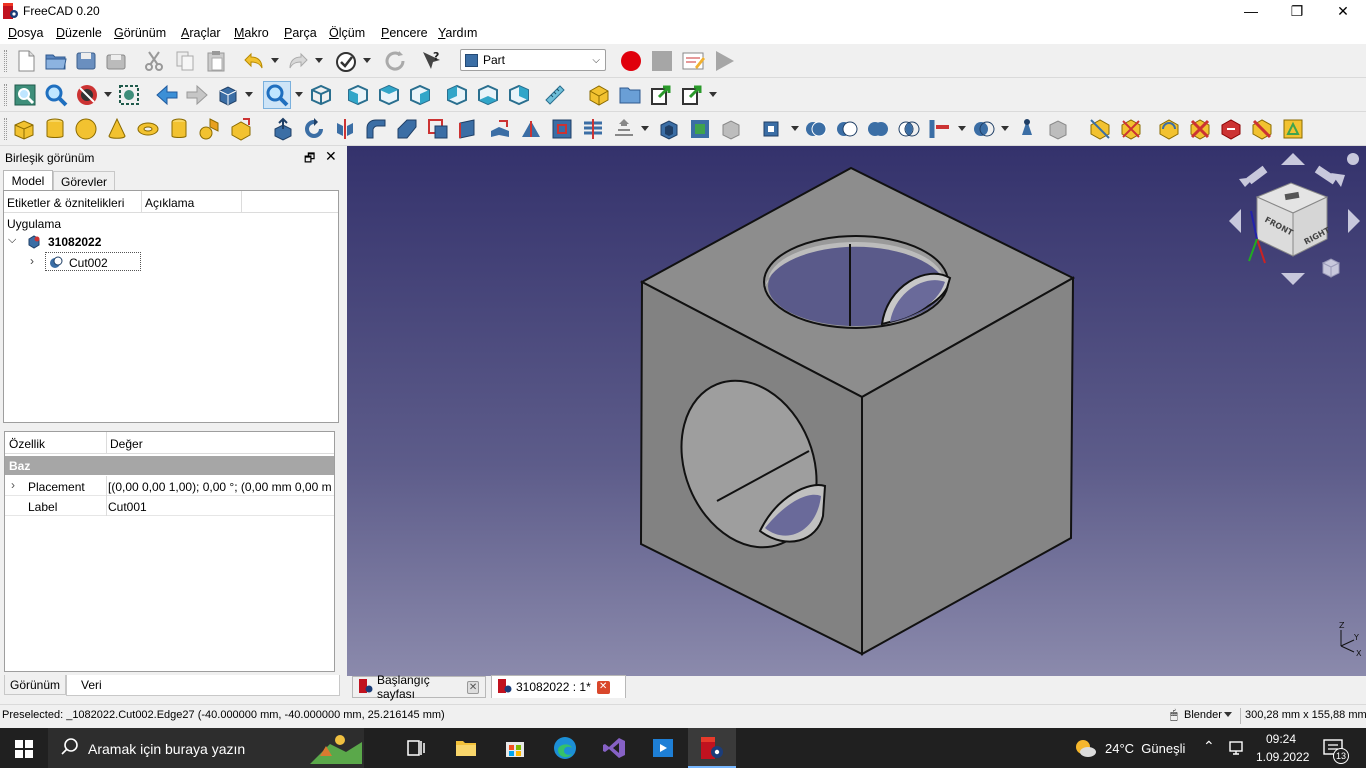  Describe the element at coordinates (210, 129) in the screenshot. I see `primitives-icon` at that location.